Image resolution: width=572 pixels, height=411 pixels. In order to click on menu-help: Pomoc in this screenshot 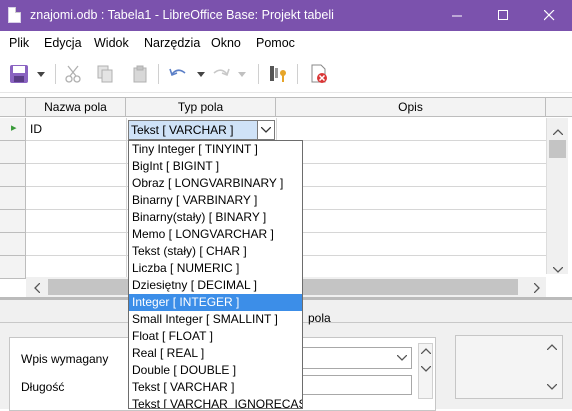, I will do `click(275, 43)`.